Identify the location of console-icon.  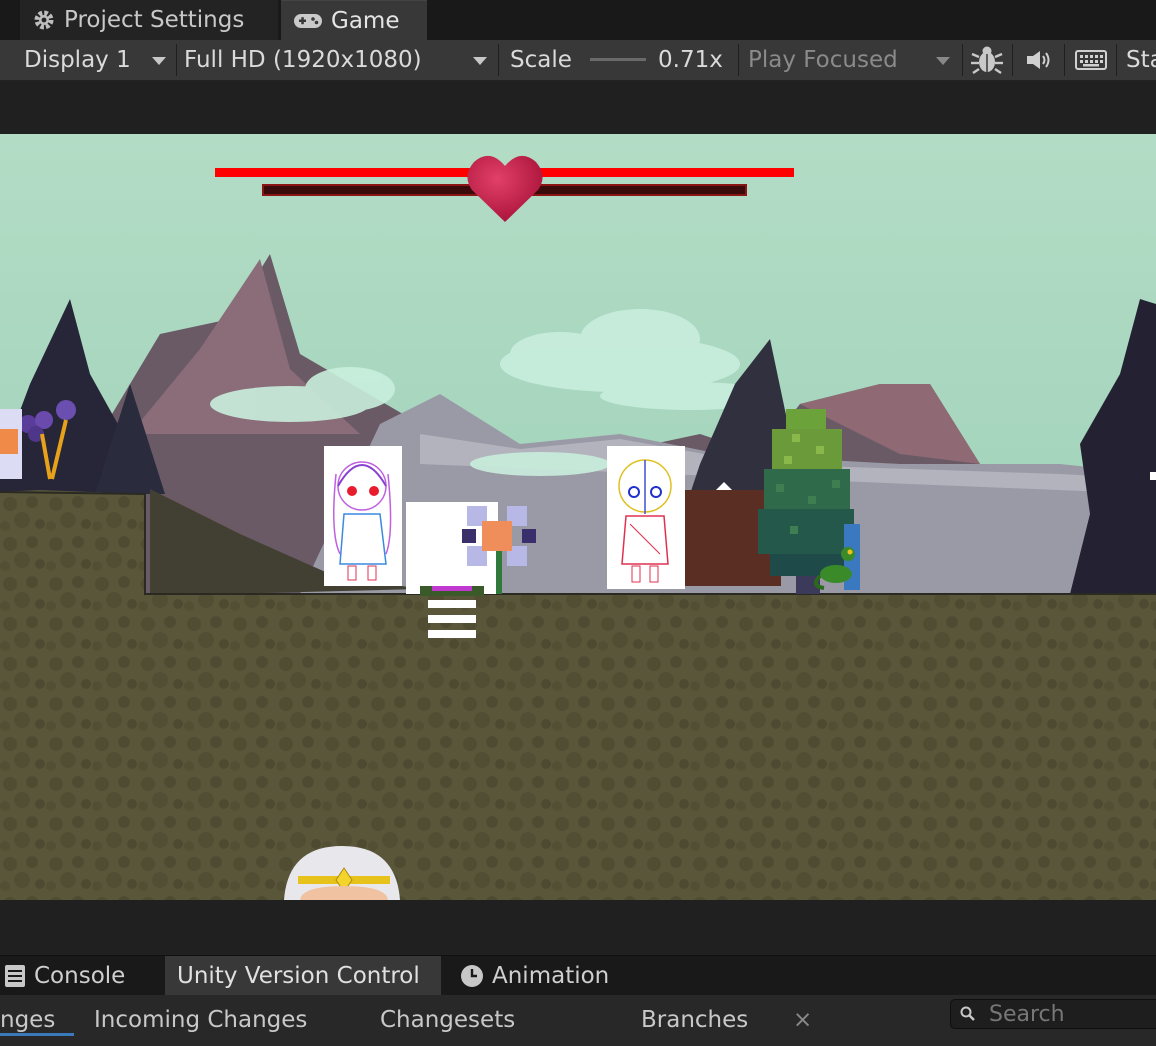
(15, 976).